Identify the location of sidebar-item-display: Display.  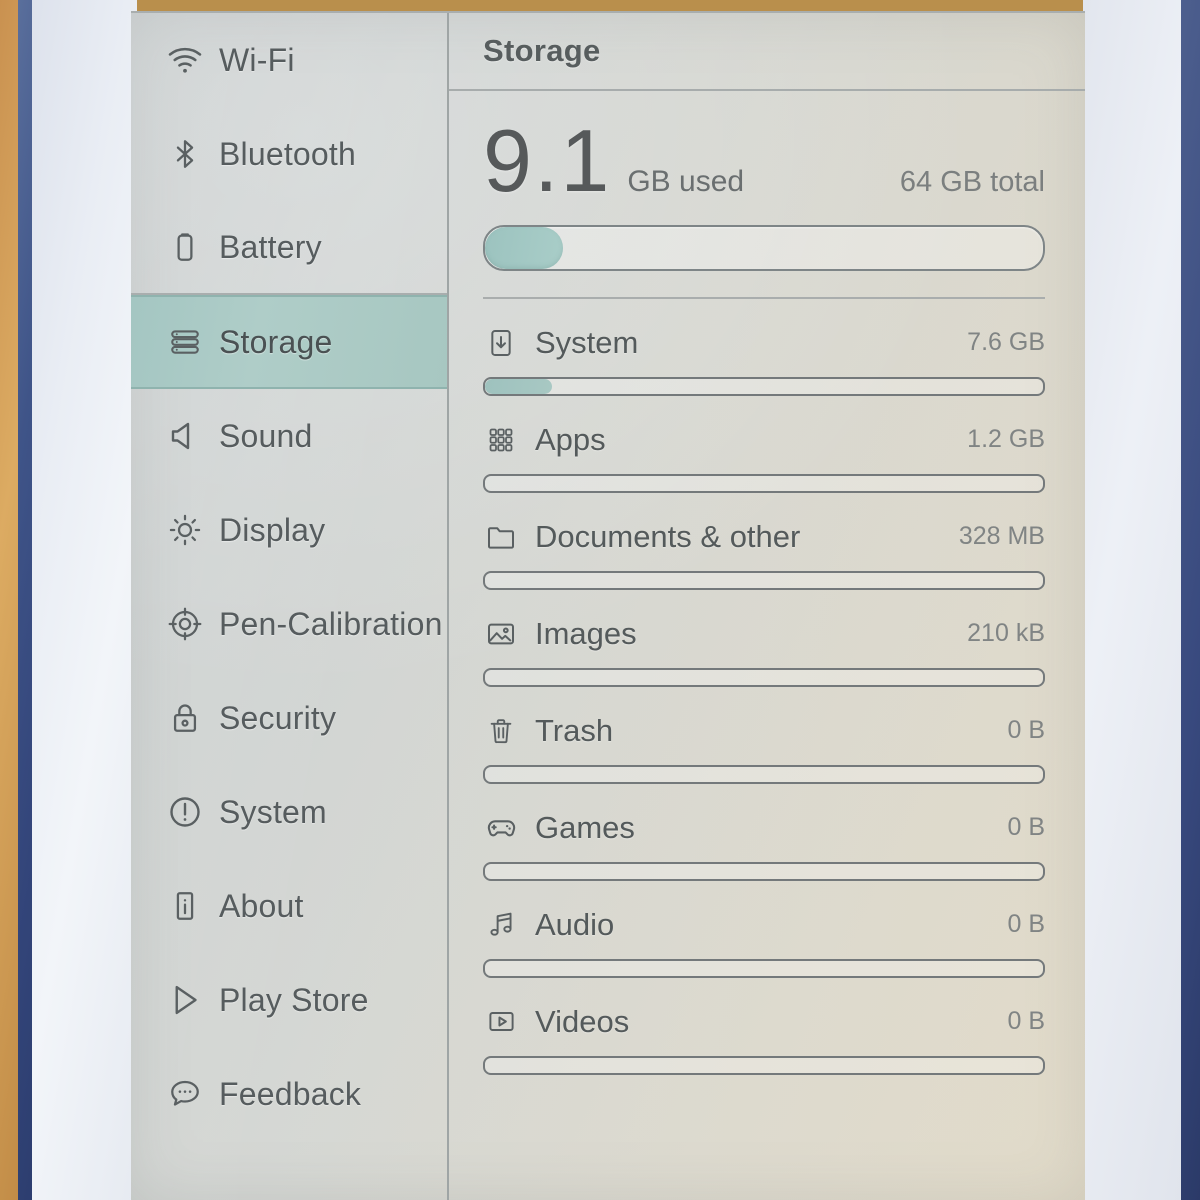
(289, 530).